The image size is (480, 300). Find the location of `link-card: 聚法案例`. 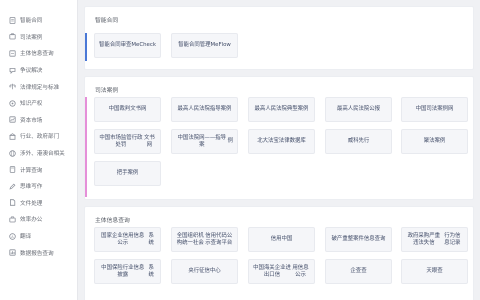

link-card: 聚法案例 is located at coordinates (434, 141).